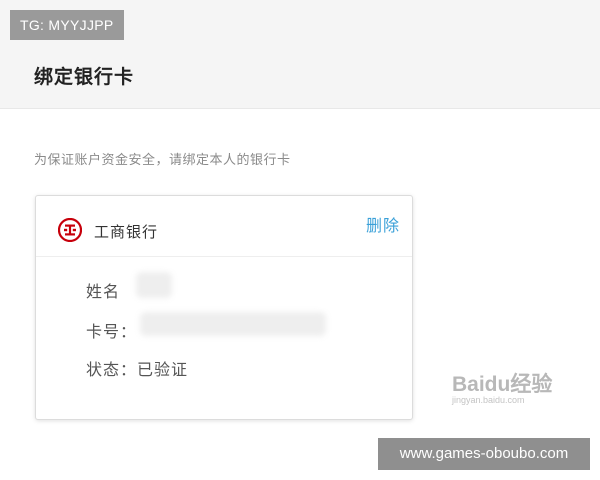 Image resolution: width=600 pixels, height=480 pixels. I want to click on status-row: 状态：已验证, so click(137, 368).